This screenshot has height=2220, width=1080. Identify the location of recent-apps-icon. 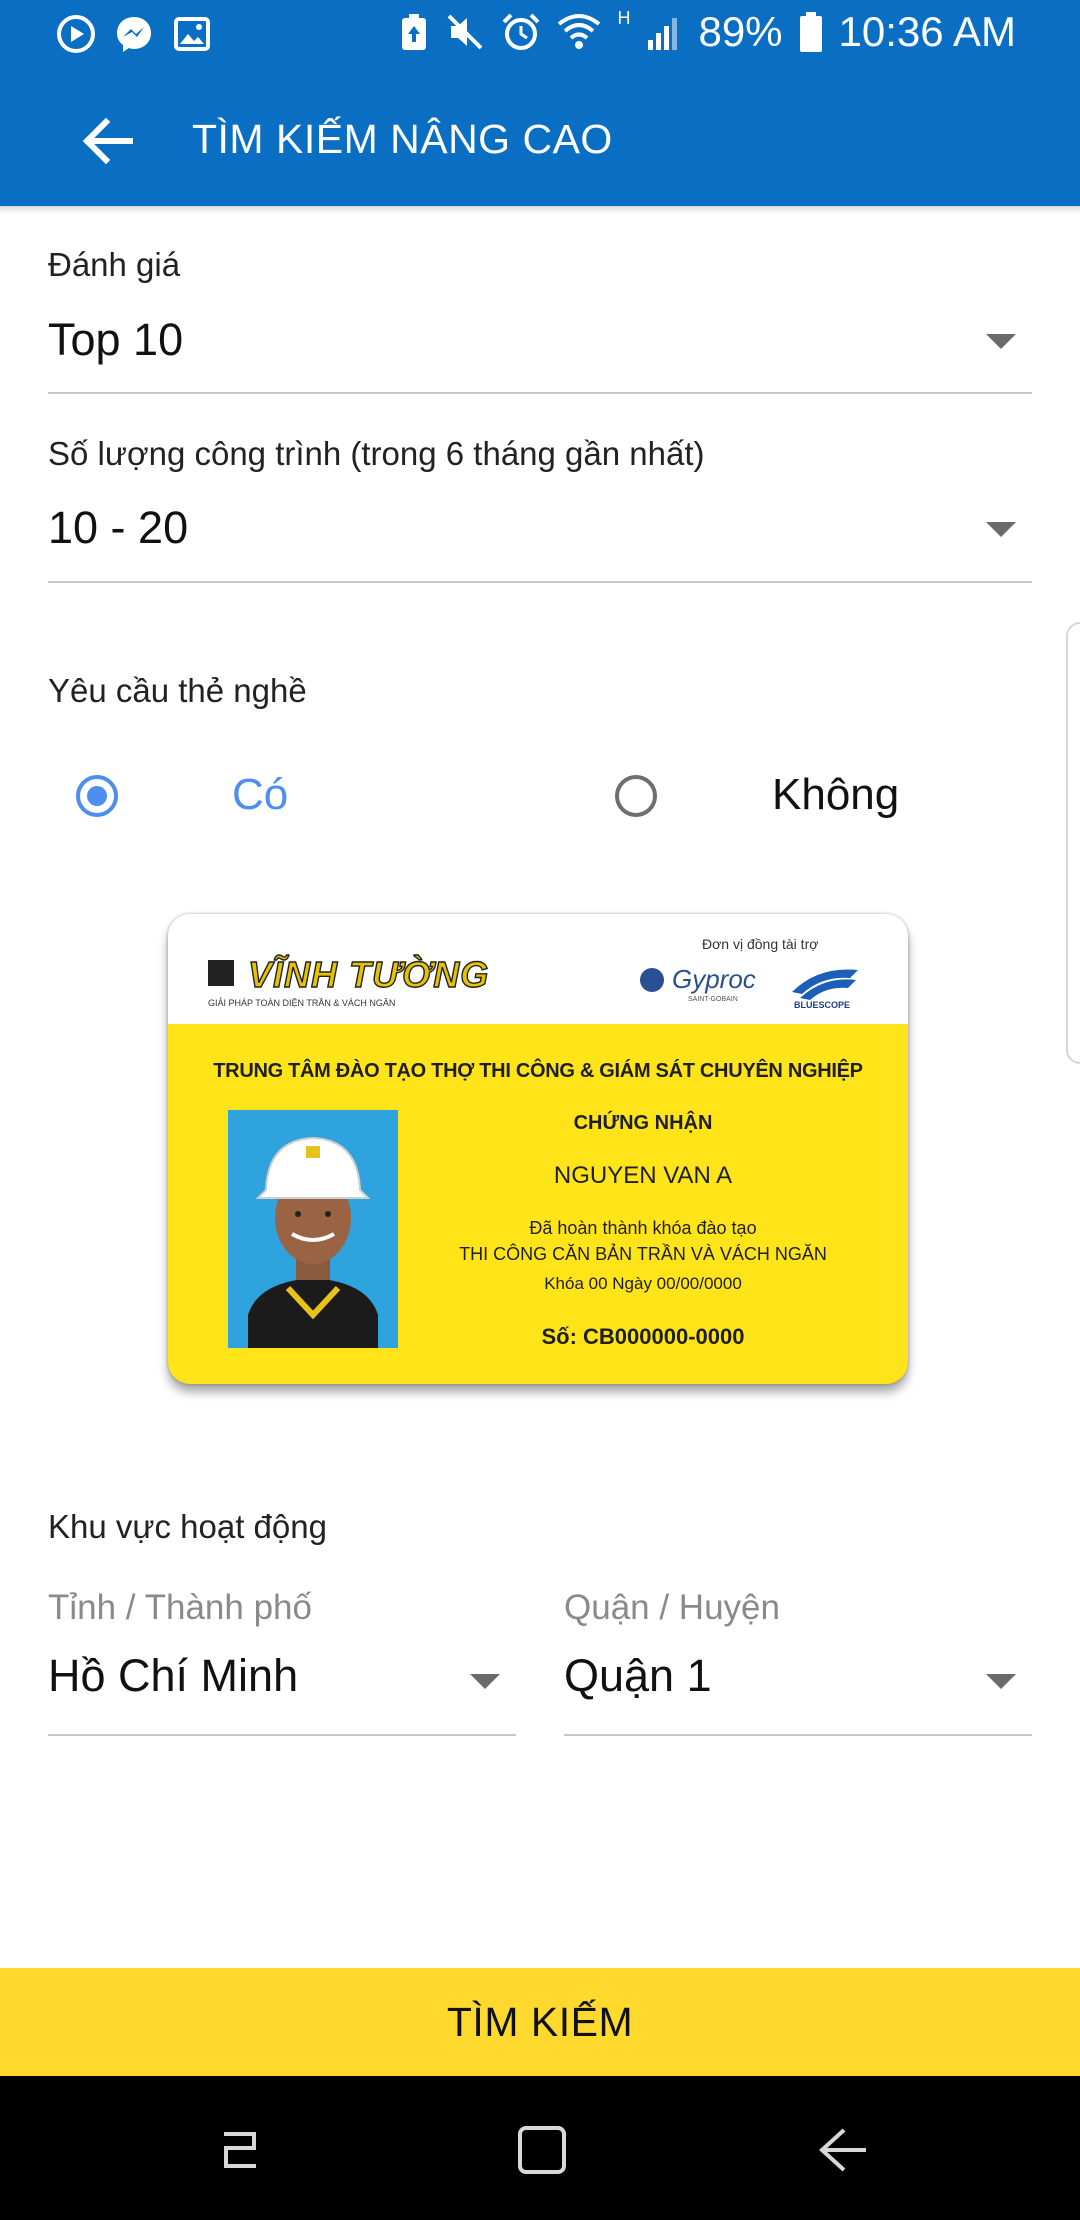
(240, 2150).